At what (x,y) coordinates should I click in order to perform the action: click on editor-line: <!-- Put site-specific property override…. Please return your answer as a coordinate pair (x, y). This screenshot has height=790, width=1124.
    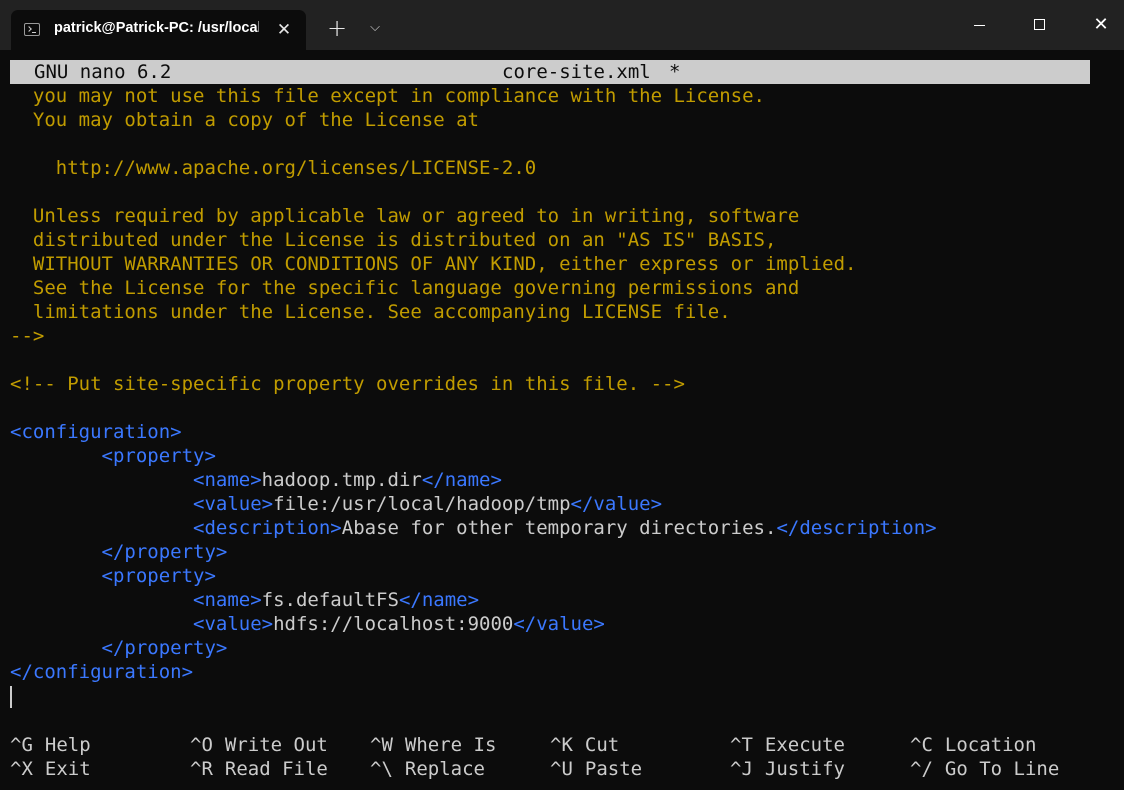
    Looking at the image, I should click on (560, 384).